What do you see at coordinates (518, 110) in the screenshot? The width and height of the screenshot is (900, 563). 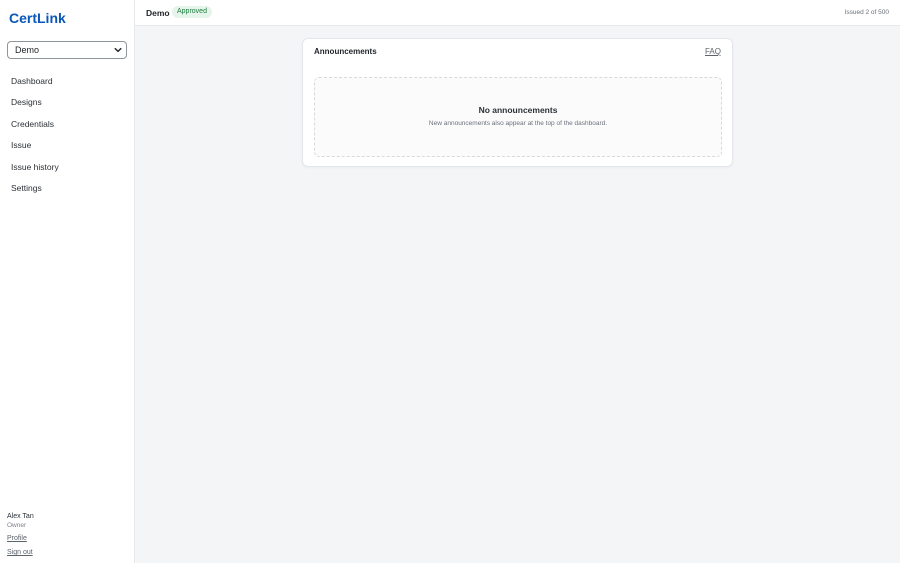 I see `empty-state-title: No announcements` at bounding box center [518, 110].